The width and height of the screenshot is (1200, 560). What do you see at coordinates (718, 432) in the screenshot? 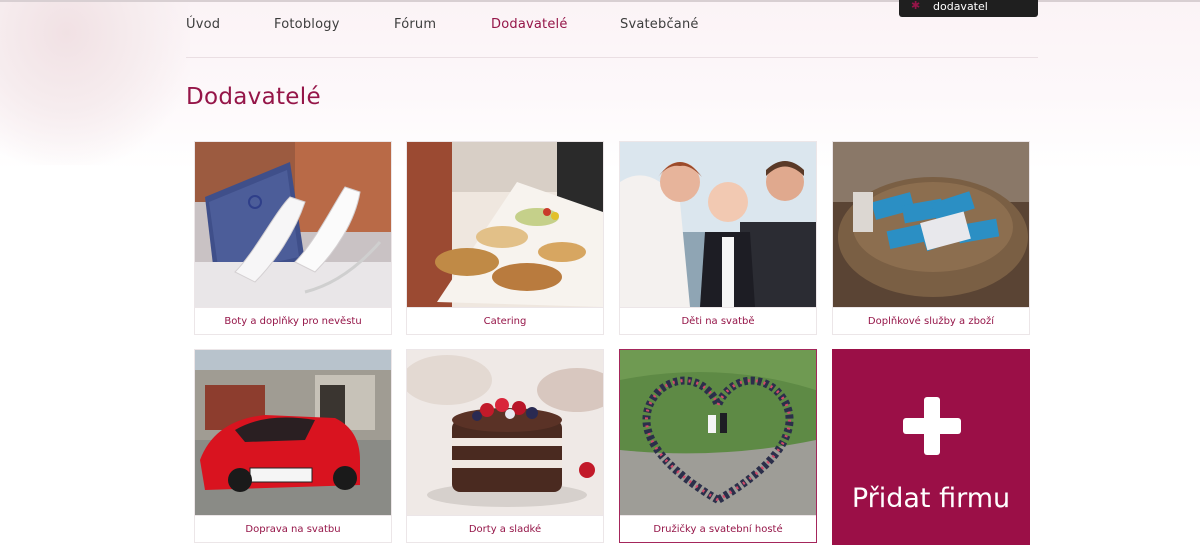
I see `wedding-guests-heart-photo` at bounding box center [718, 432].